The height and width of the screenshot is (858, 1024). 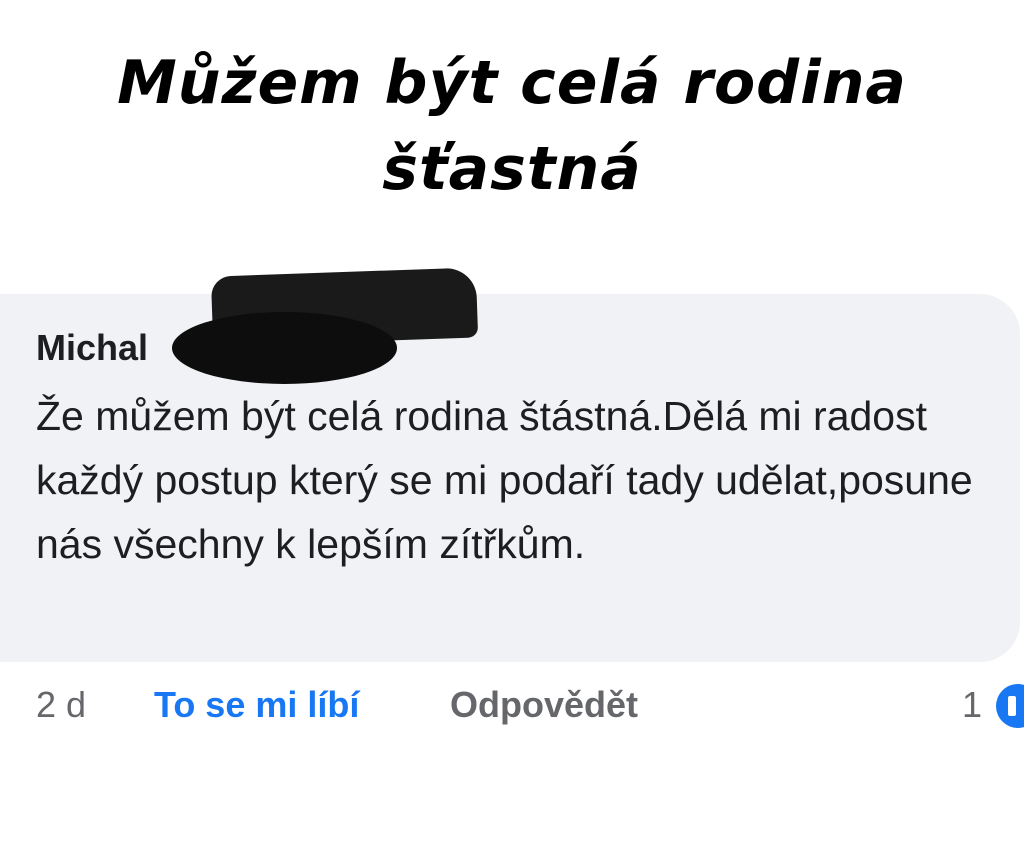 I want to click on redaction-blob, so click(x=284, y=348).